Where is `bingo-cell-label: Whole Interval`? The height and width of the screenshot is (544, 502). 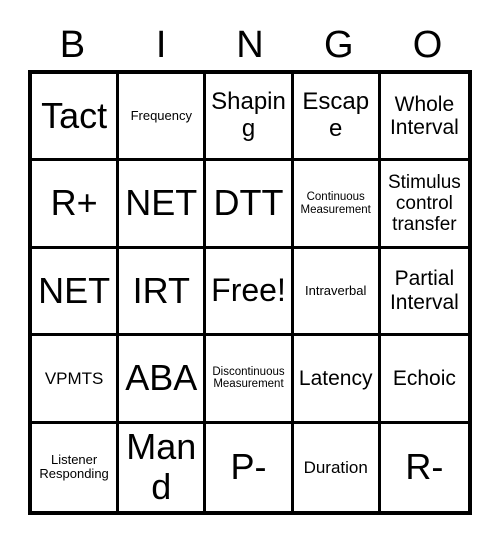 bingo-cell-label: Whole Interval is located at coordinates (424, 116).